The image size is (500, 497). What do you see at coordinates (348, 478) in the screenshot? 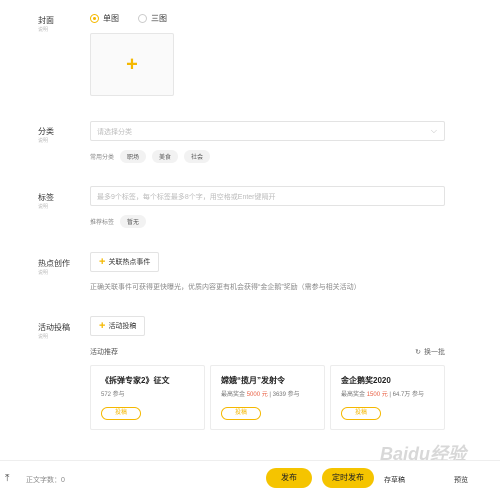
I see `schedule-publish-button: 定时发布` at bounding box center [348, 478].